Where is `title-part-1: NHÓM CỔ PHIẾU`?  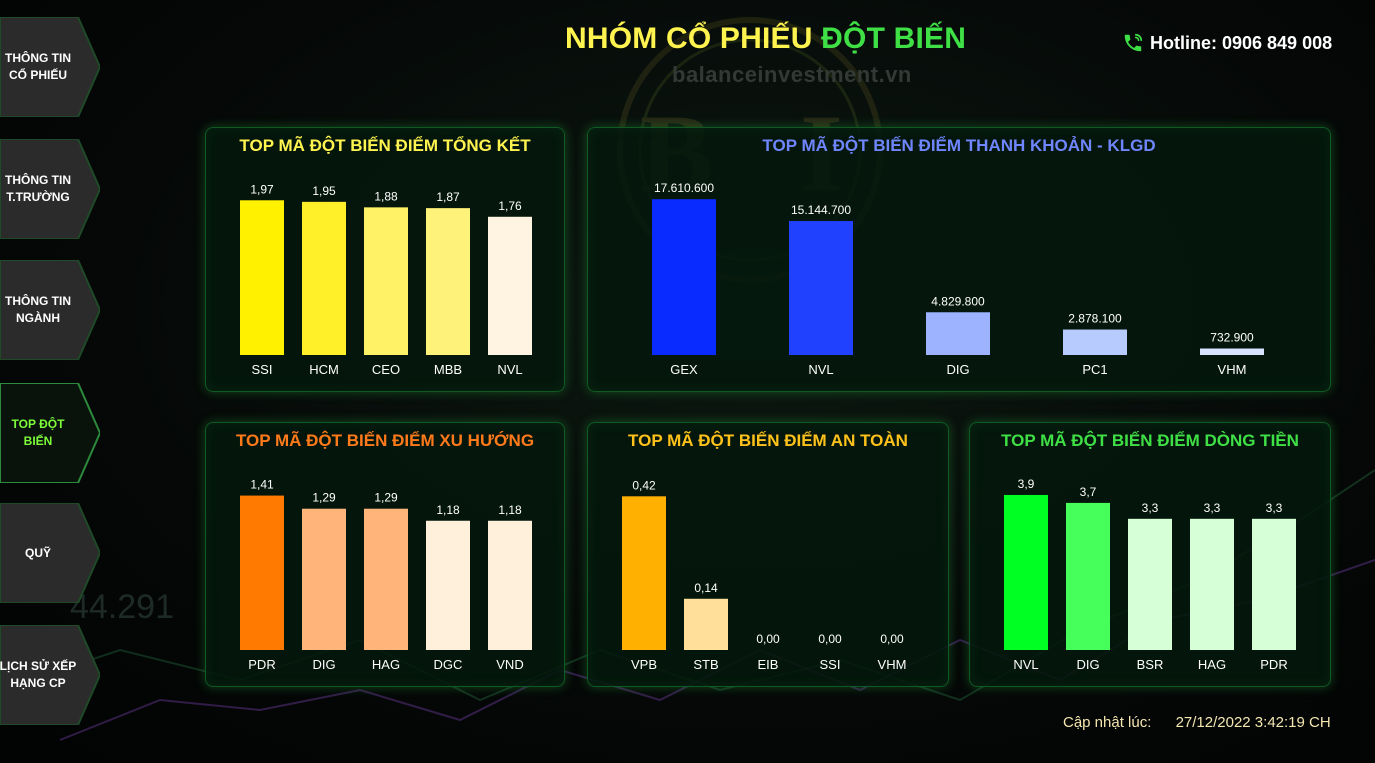 title-part-1: NHÓM CỔ PHIẾU is located at coordinates (689, 38).